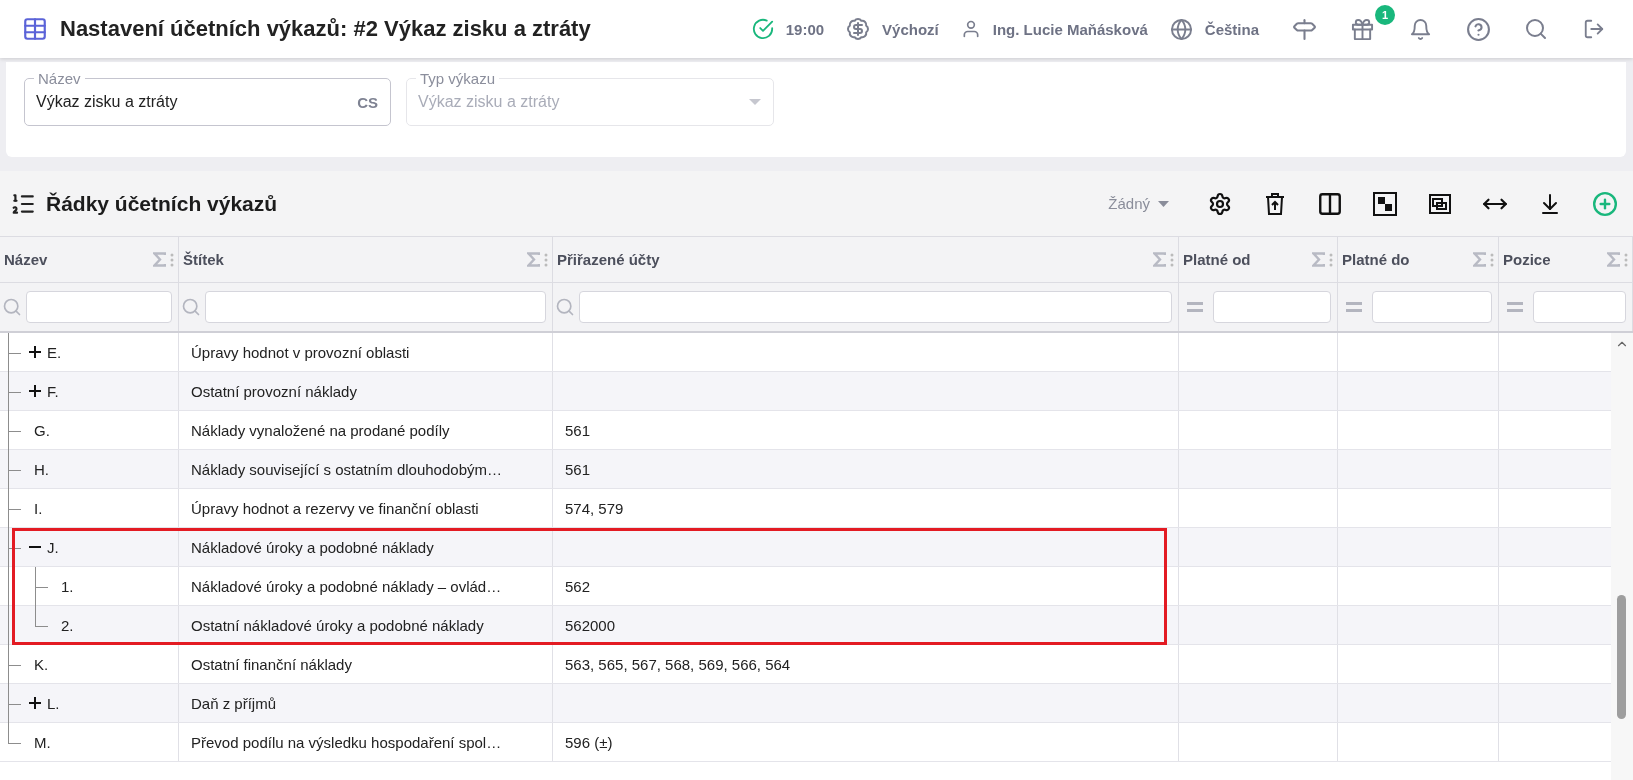  Describe the element at coordinates (366, 391) in the screenshot. I see `table-cell: Ostatní provozní náklady` at that location.